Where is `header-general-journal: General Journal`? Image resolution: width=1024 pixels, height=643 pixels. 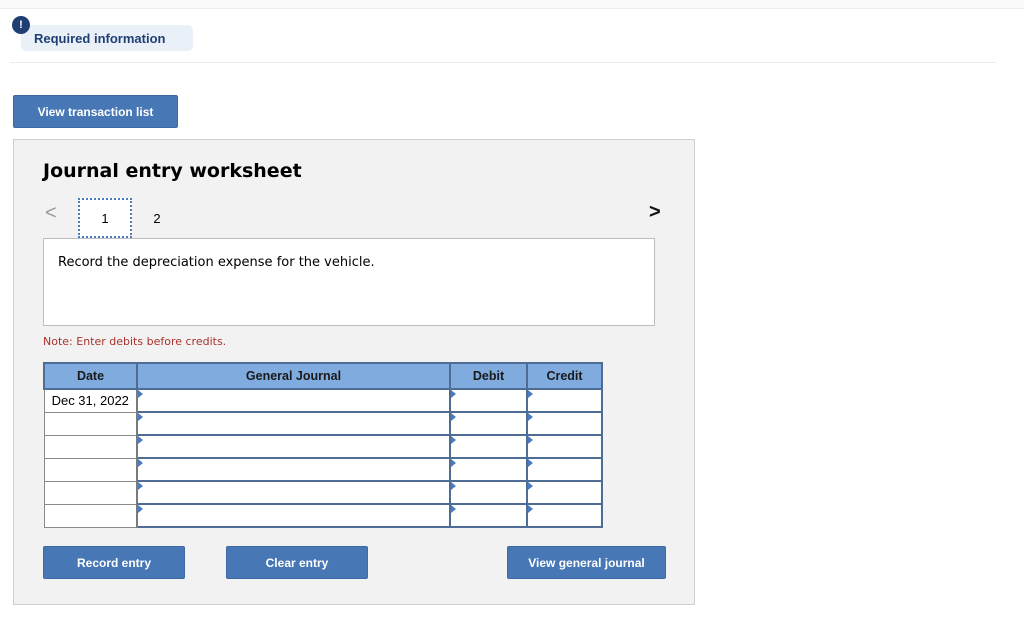 header-general-journal: General Journal is located at coordinates (293, 376).